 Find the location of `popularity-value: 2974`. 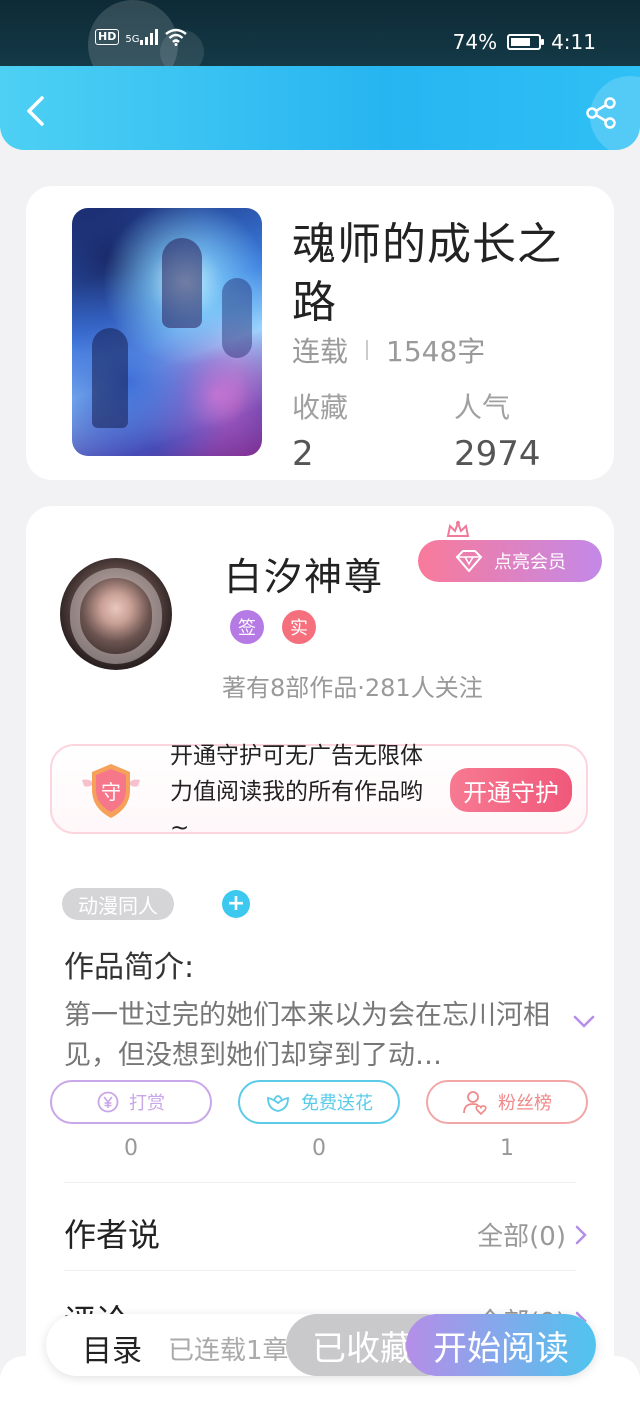

popularity-value: 2974 is located at coordinates (497, 454).